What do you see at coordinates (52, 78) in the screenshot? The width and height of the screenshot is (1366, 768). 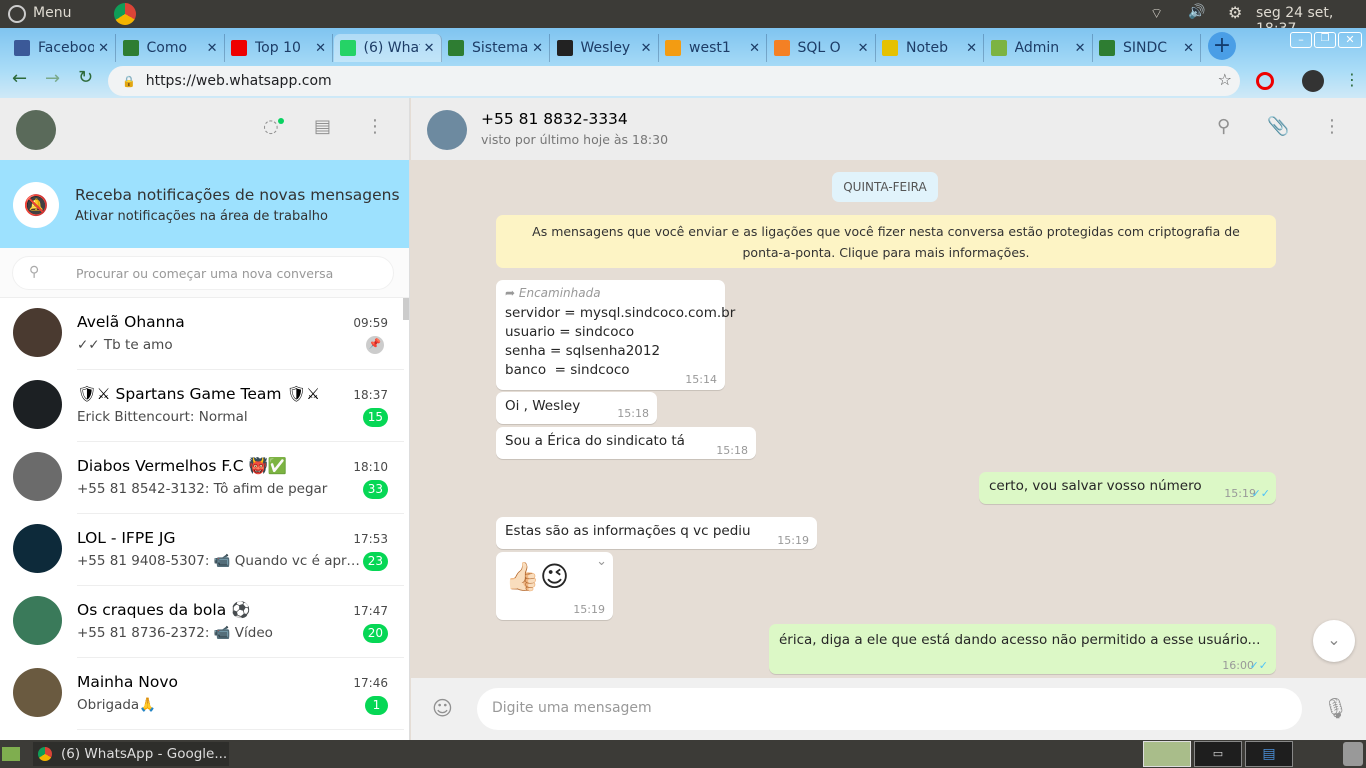 I see `forward-button: →` at bounding box center [52, 78].